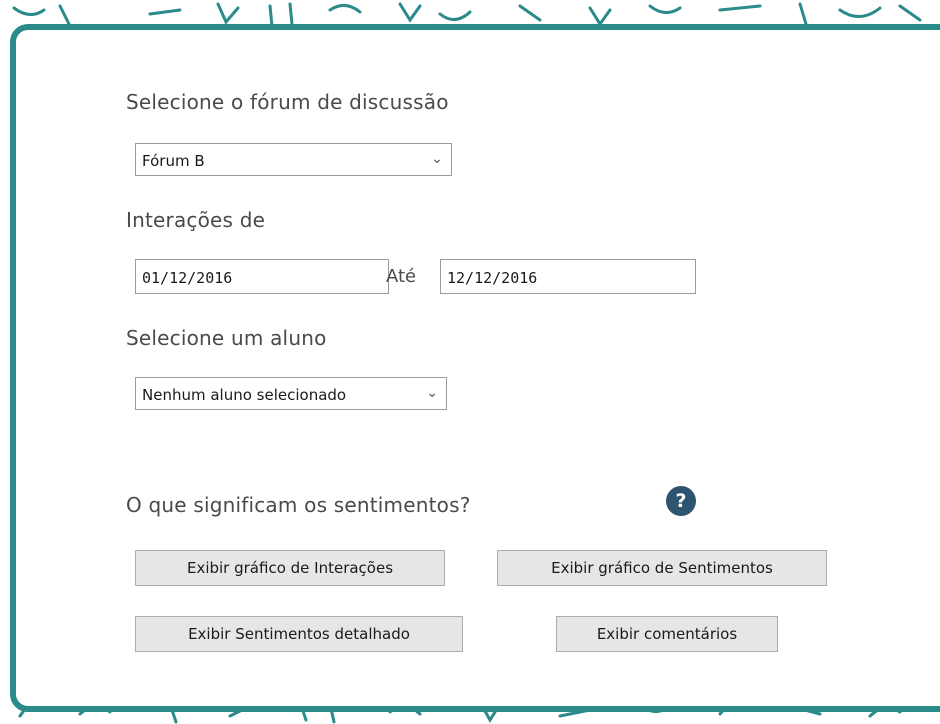  I want to click on forum-select-label: Selecione o fórum de discussão, so click(287, 102).